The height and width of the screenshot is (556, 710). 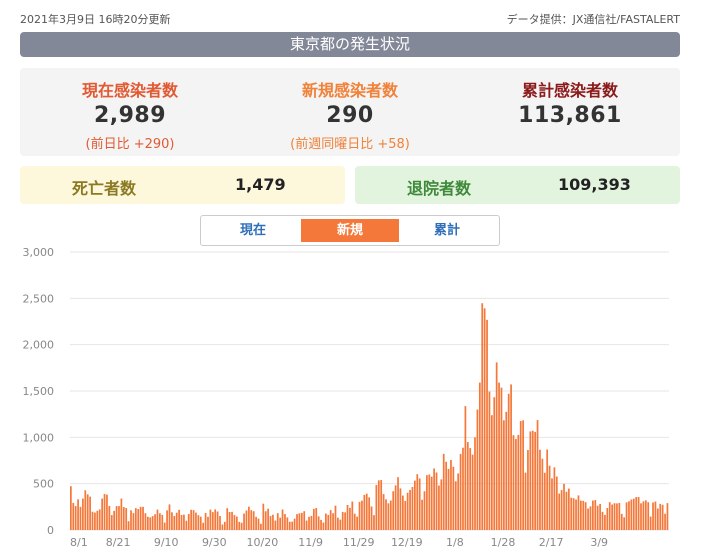 What do you see at coordinates (39, 391) in the screenshot?
I see `y-tick-label: 1,500` at bounding box center [39, 391].